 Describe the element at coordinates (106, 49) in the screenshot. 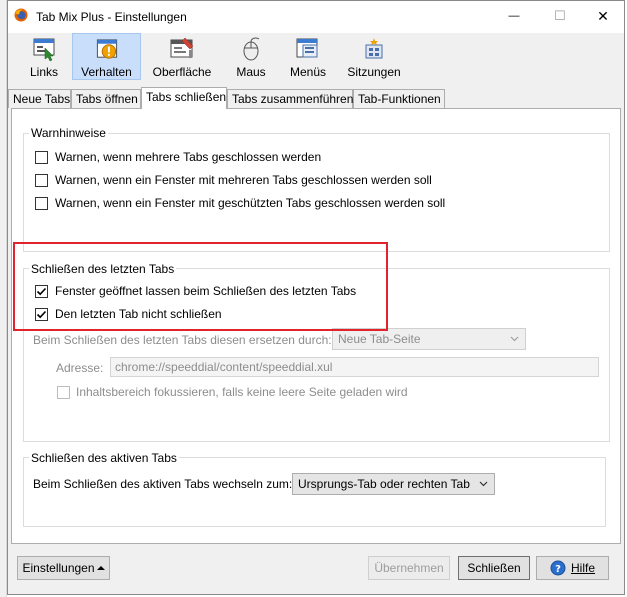

I see `behavior-icon` at that location.